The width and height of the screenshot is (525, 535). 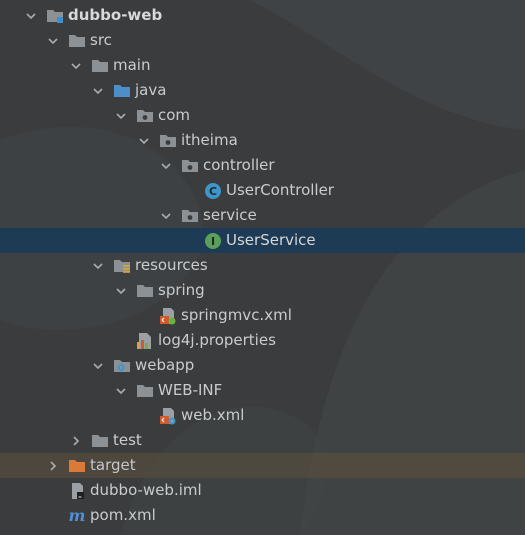 What do you see at coordinates (122, 91) in the screenshot?
I see `source-root-folder-icon` at bounding box center [122, 91].